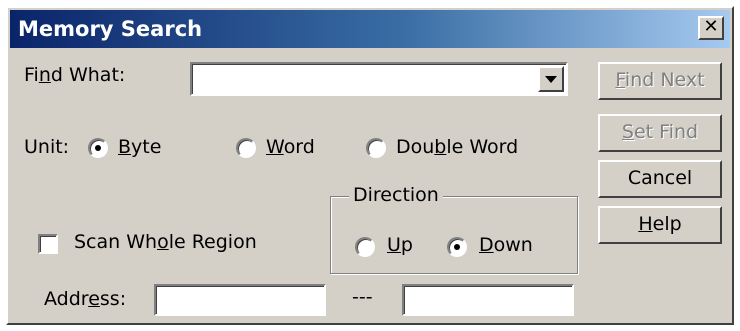 Image resolution: width=740 pixels, height=331 pixels. Describe the element at coordinates (400, 245) in the screenshot. I see `direction-up-label: Up` at that location.